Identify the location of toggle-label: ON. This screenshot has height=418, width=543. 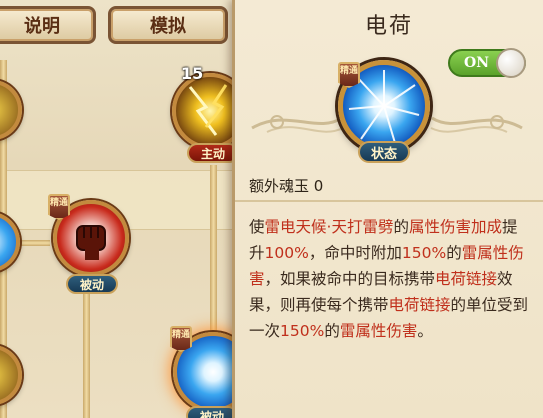
(476, 63).